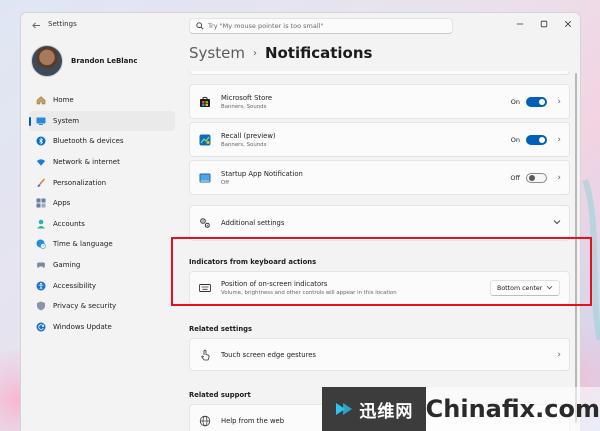  I want to click on minimize-icon, so click(520, 24).